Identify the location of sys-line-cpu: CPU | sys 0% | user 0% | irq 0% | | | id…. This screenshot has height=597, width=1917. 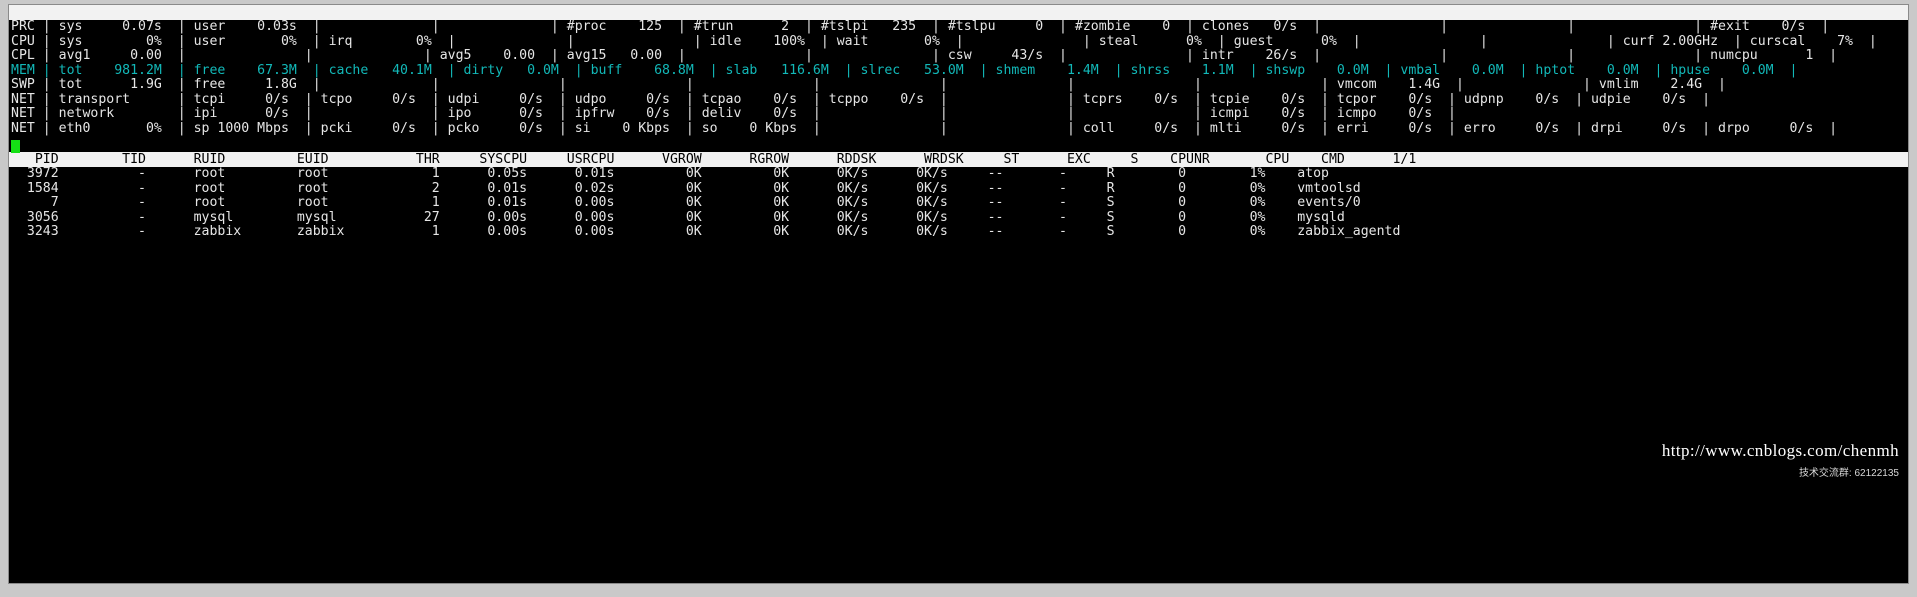
(944, 41).